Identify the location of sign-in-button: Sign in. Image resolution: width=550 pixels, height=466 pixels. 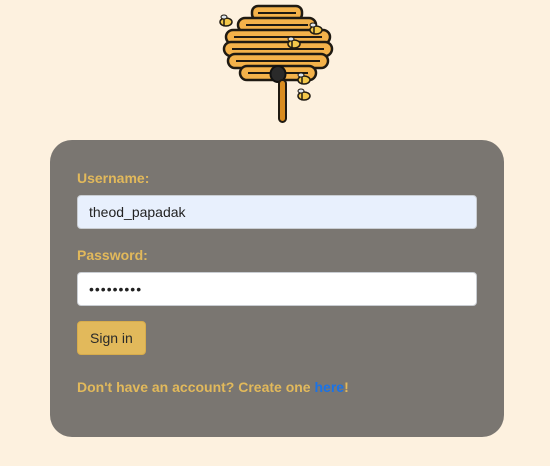
(111, 338).